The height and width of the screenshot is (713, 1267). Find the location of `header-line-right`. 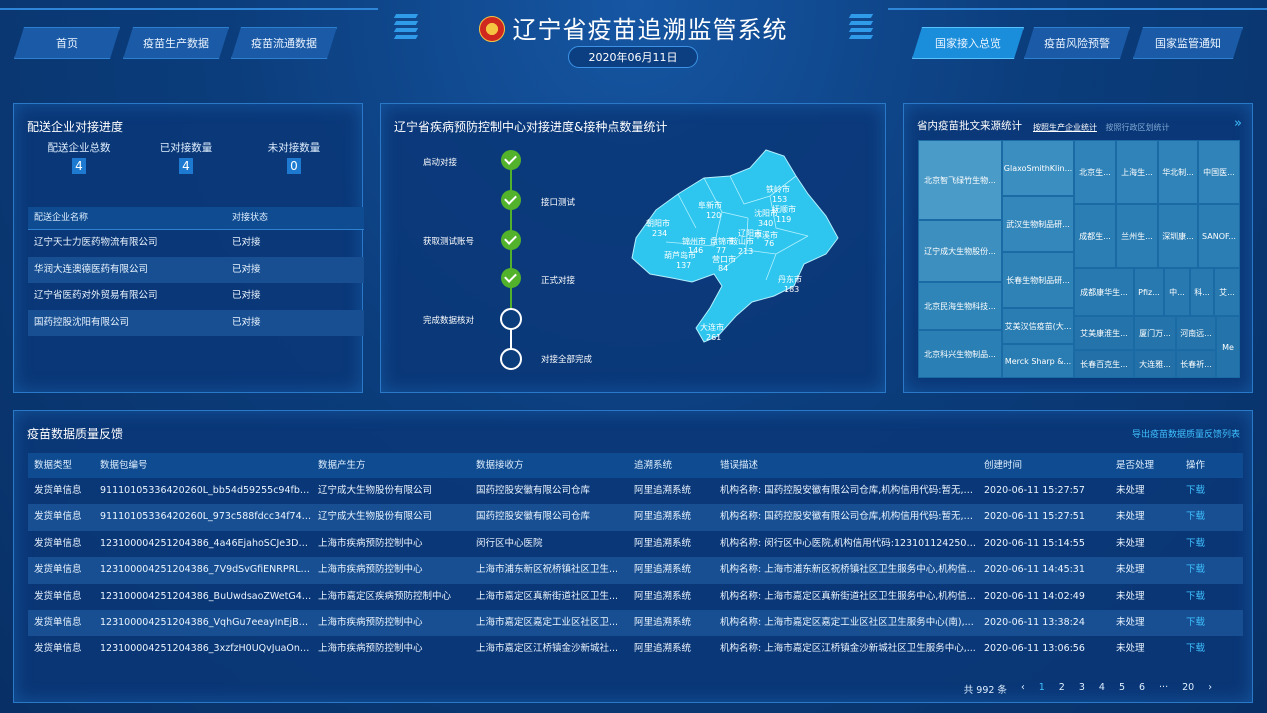

header-line-right is located at coordinates (1077, 9).